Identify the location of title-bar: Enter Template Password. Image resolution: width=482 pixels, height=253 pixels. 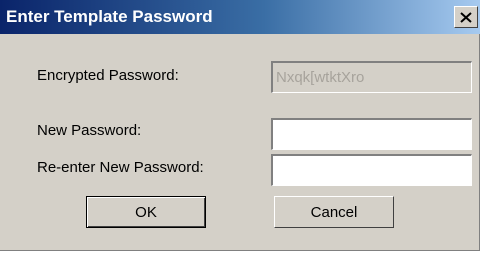
(240, 17).